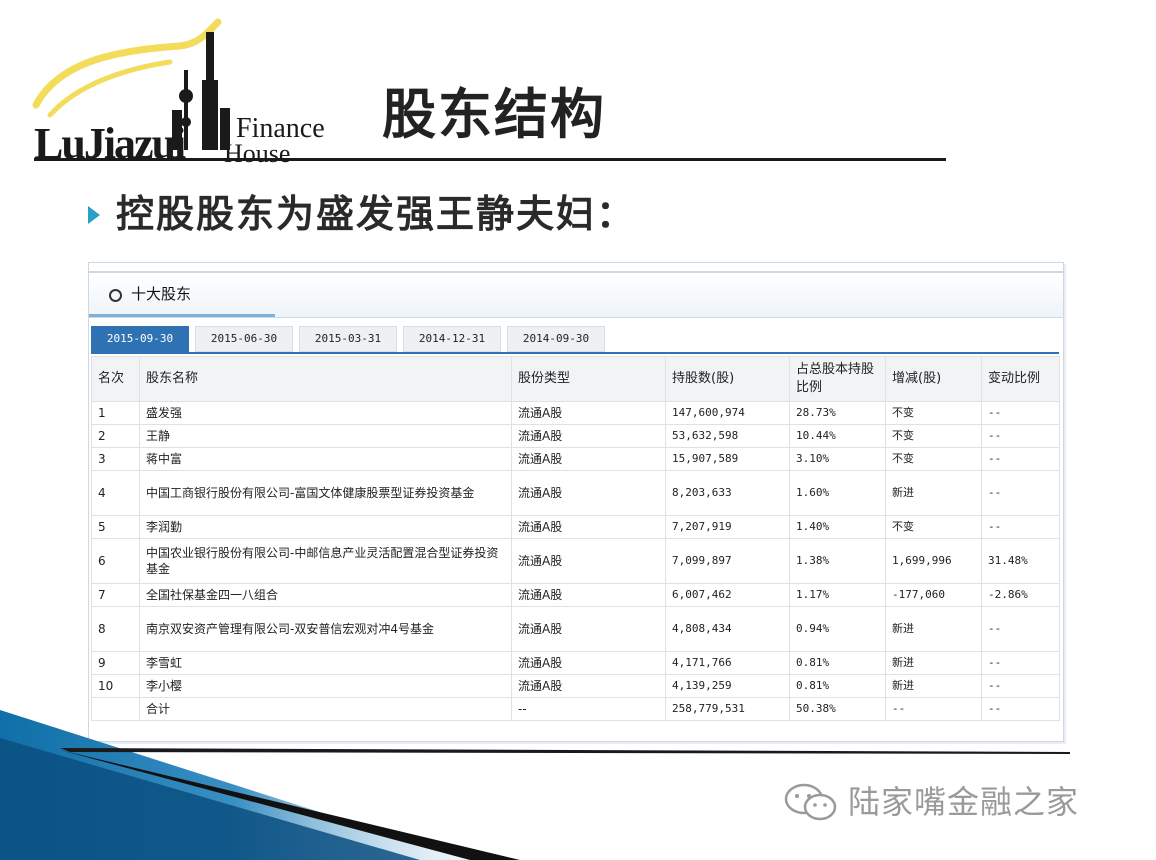 This screenshot has height=860, width=1156. Describe the element at coordinates (325, 561) in the screenshot. I see `cell-holder-name: 中国农业银行股份有限公司-中邮信息产业灵活配置混合型证券投资基金` at that location.